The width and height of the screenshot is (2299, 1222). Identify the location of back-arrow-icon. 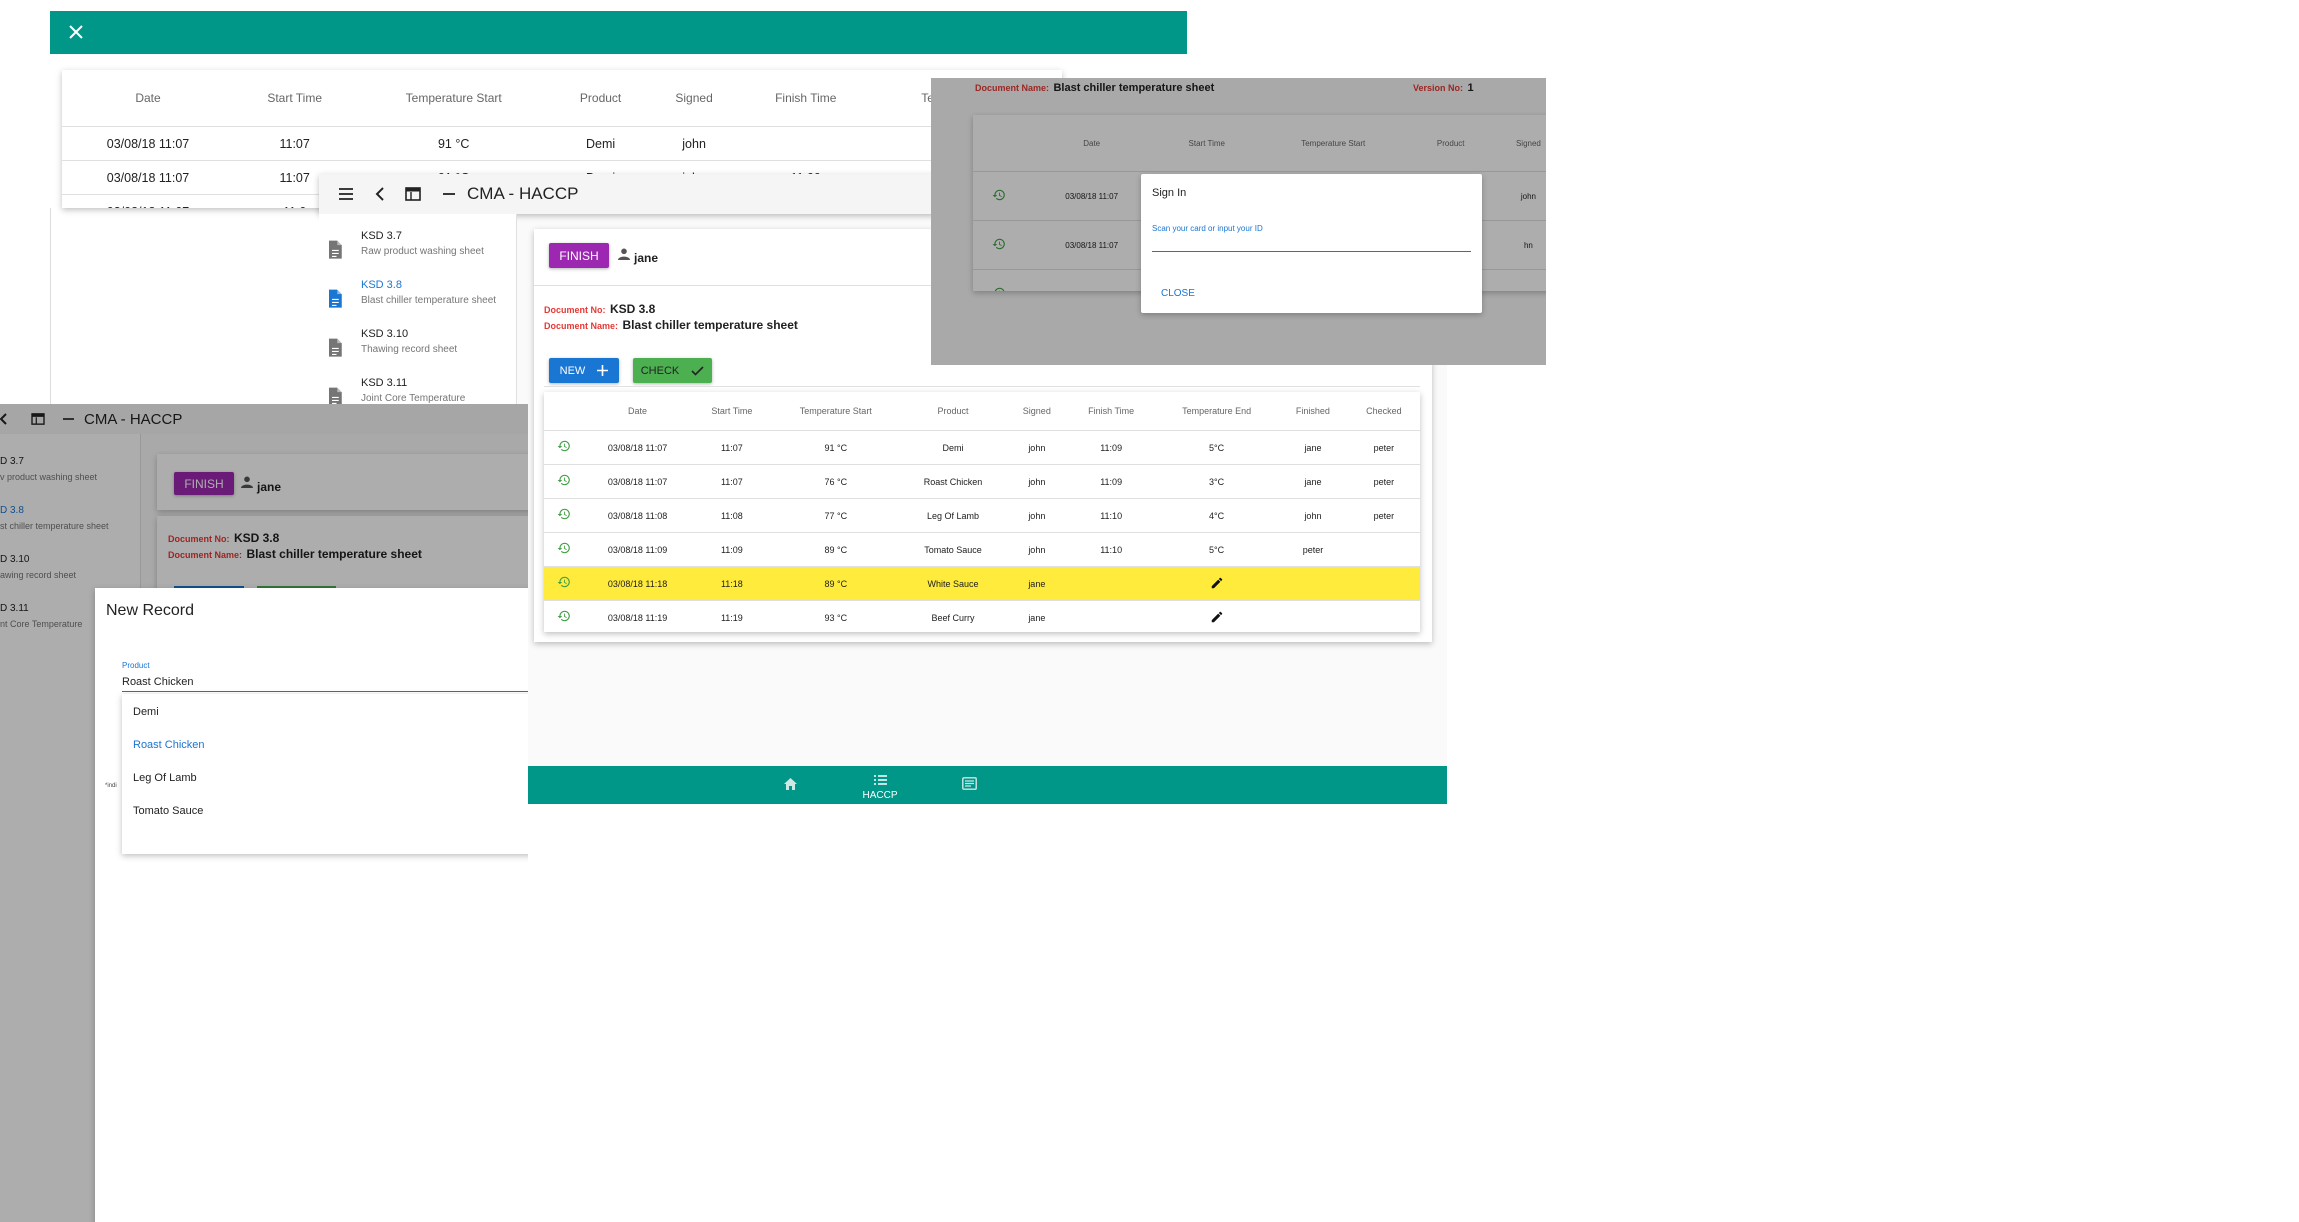
(380, 194).